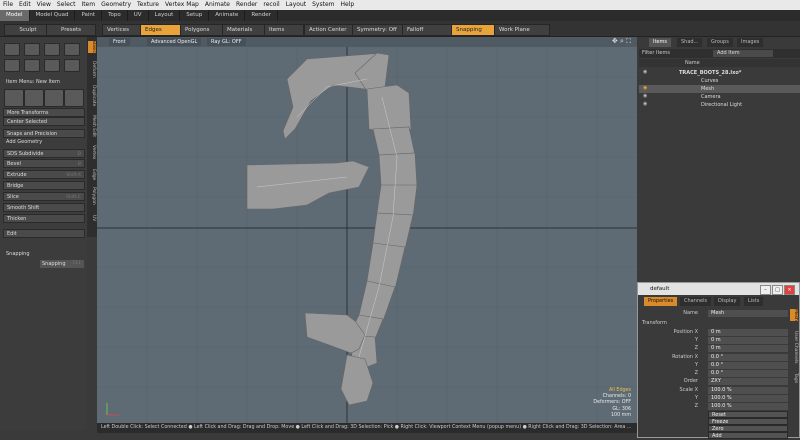 Image resolution: width=800 pixels, height=440 pixels. What do you see at coordinates (92, 126) in the screenshot?
I see `side-tab-mesh-edit: Mesh Edit` at bounding box center [92, 126].